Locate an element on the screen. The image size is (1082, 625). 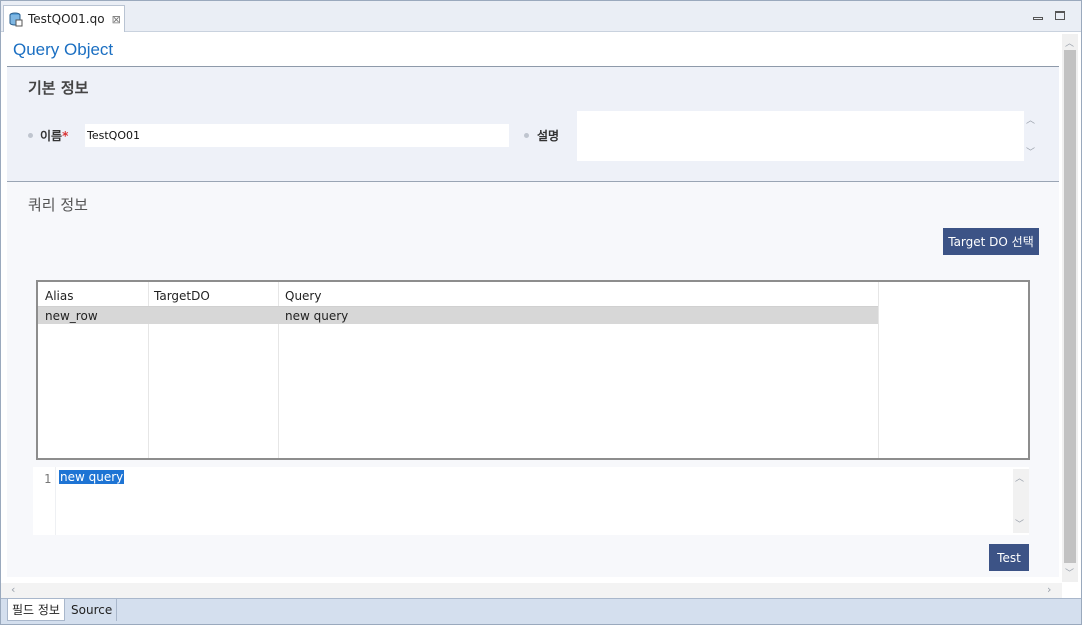
tab-field-info: 필드 정보 is located at coordinates (36, 610).